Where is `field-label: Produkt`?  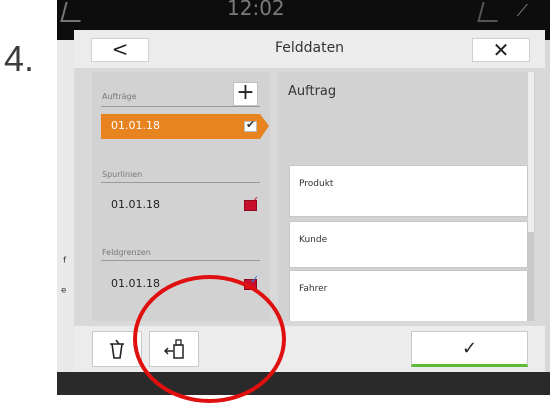
field-label: Produkt is located at coordinates (316, 184).